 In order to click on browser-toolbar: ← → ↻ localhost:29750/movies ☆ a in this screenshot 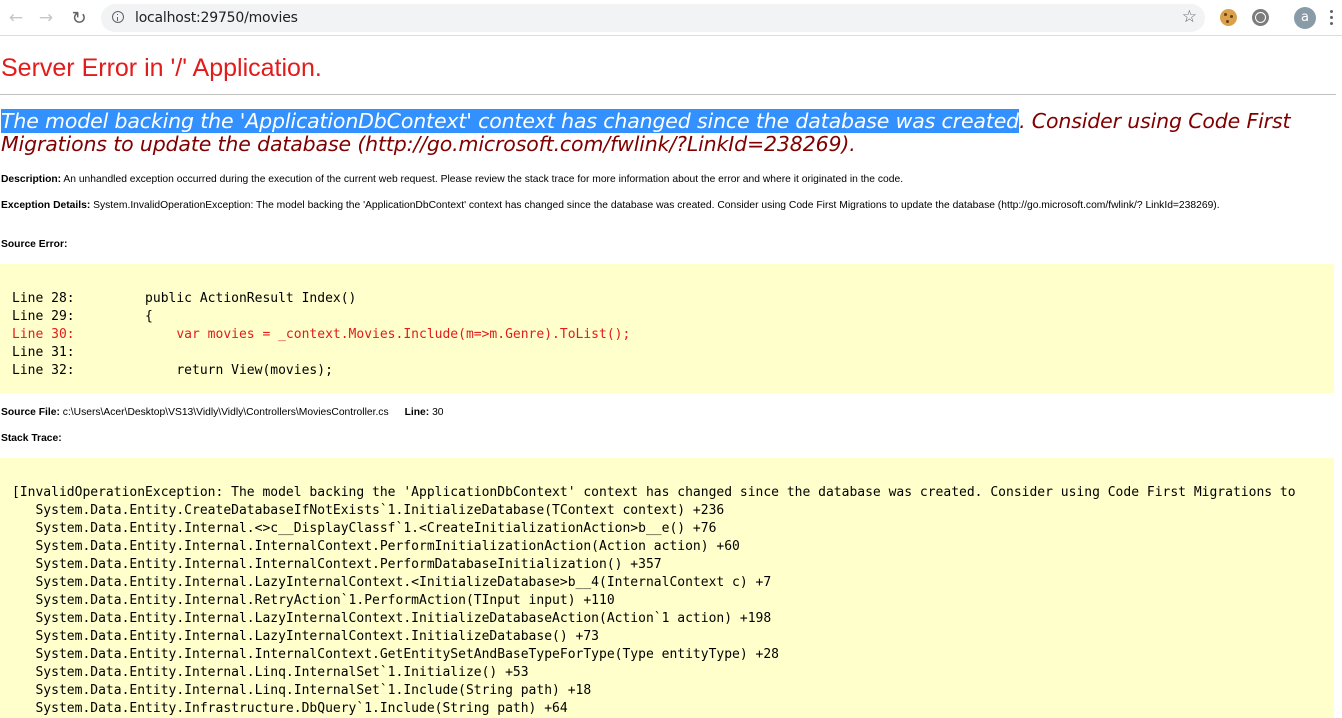, I will do `click(671, 18)`.